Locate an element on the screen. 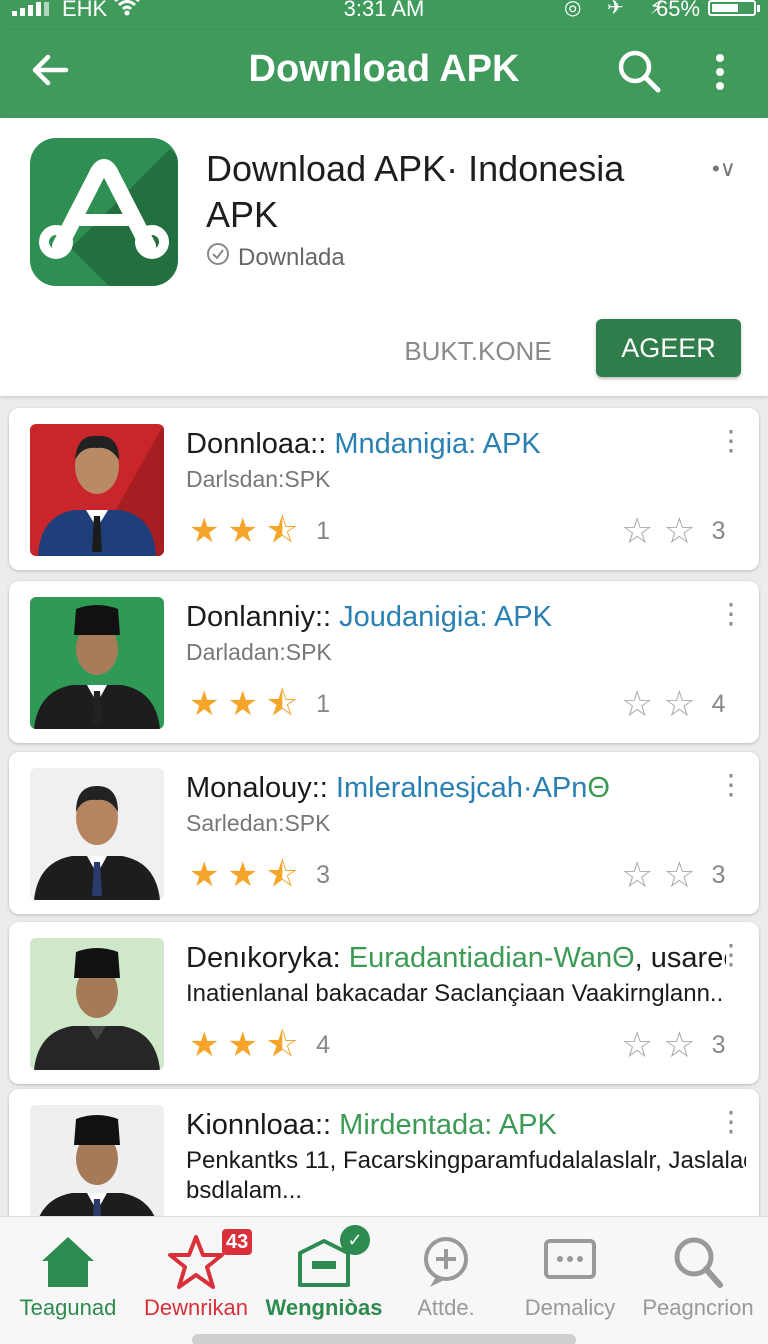  nav-item-updates: ✓ Wengniòas is located at coordinates (324, 1280).